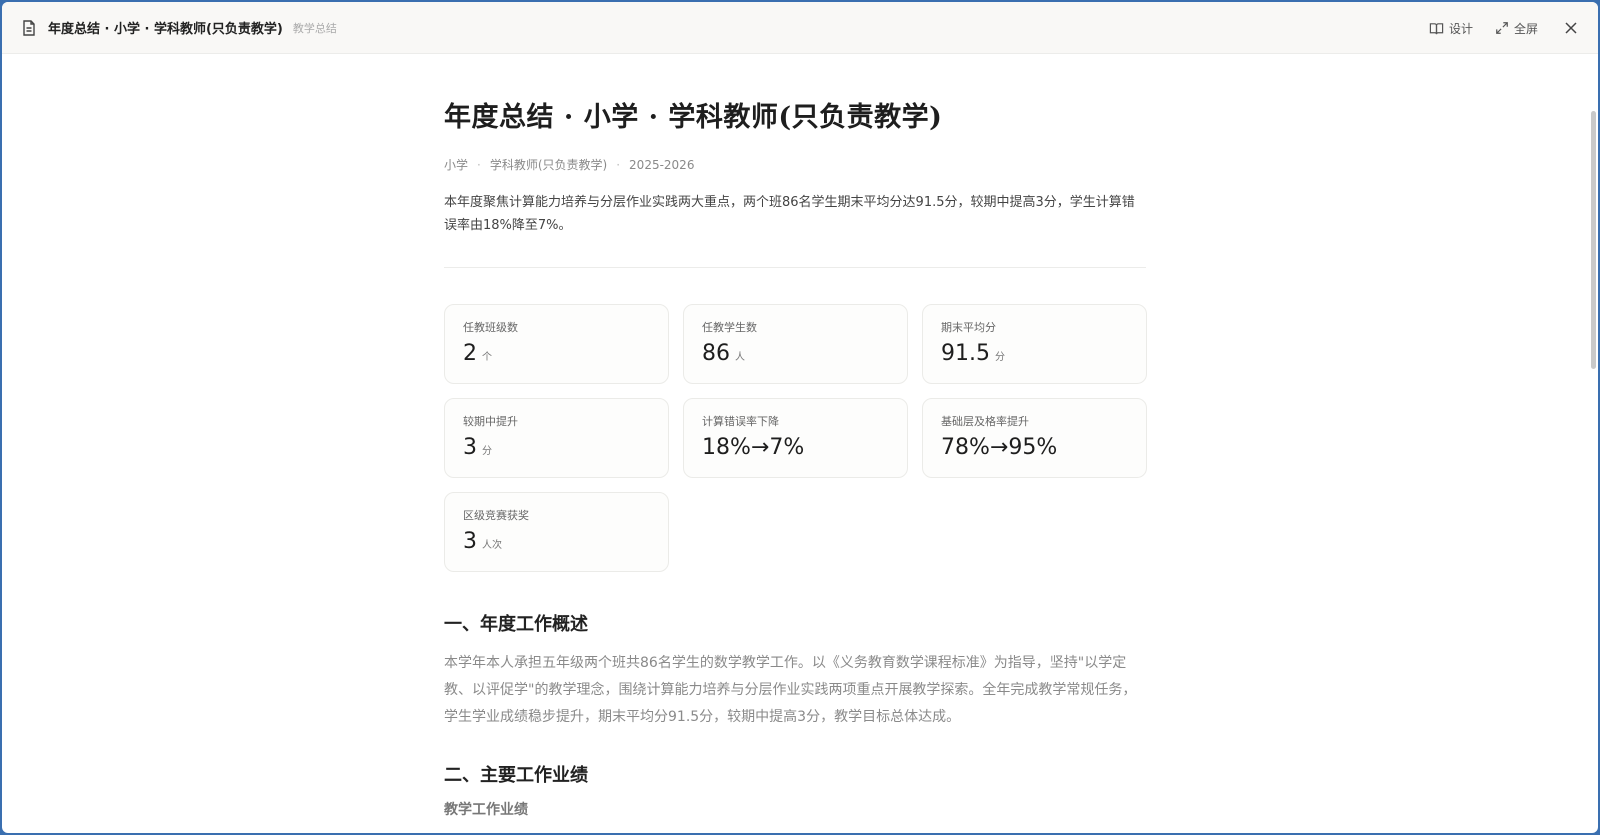  I want to click on stat-card: 基础层及格率提升 78%→95%, so click(1034, 438).